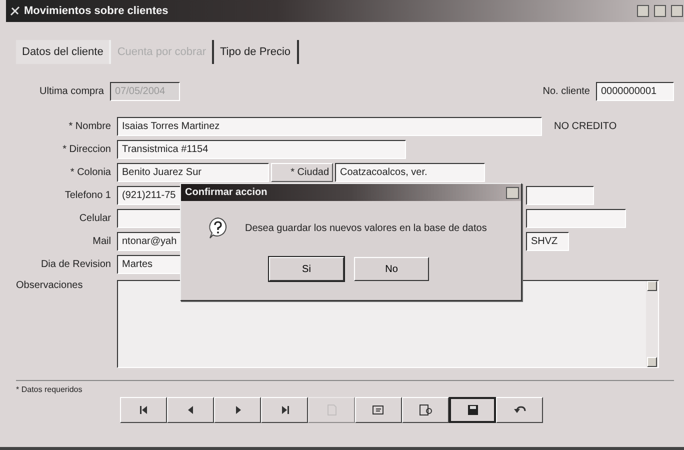 This screenshot has height=450, width=684. I want to click on field-label: * Colonia, so click(90, 172).